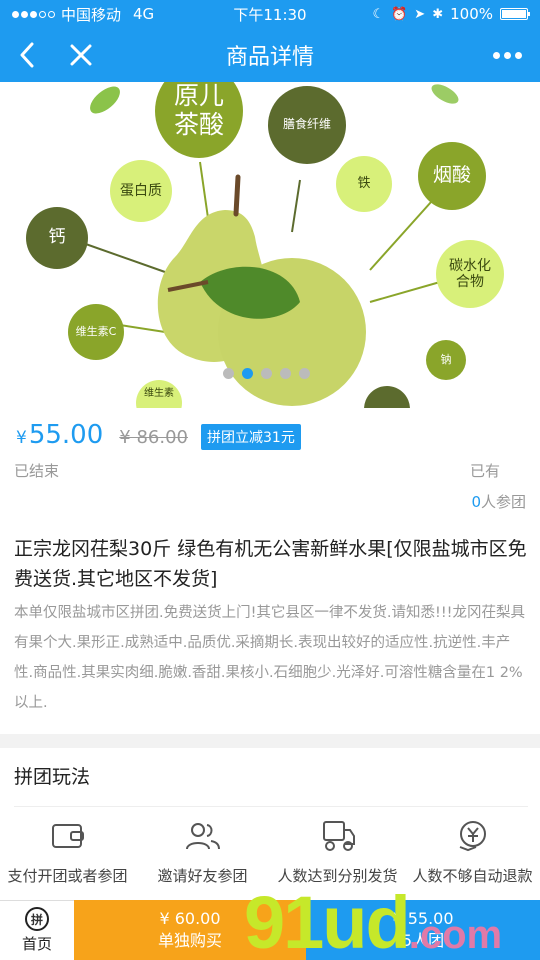  I want to click on status-time: 下午11:30, so click(270, 14).